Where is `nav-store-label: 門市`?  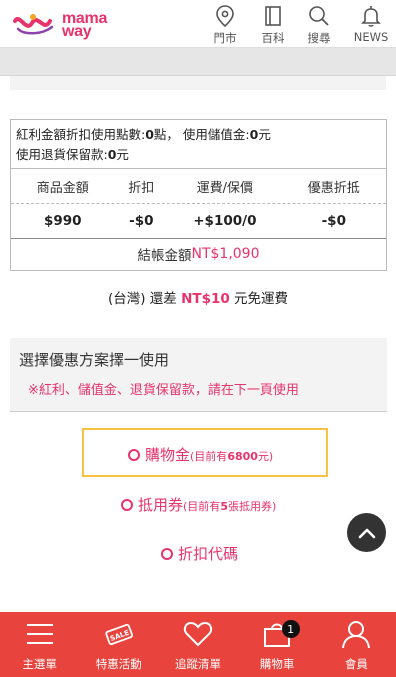
nav-store-label: 門市 is located at coordinates (225, 38).